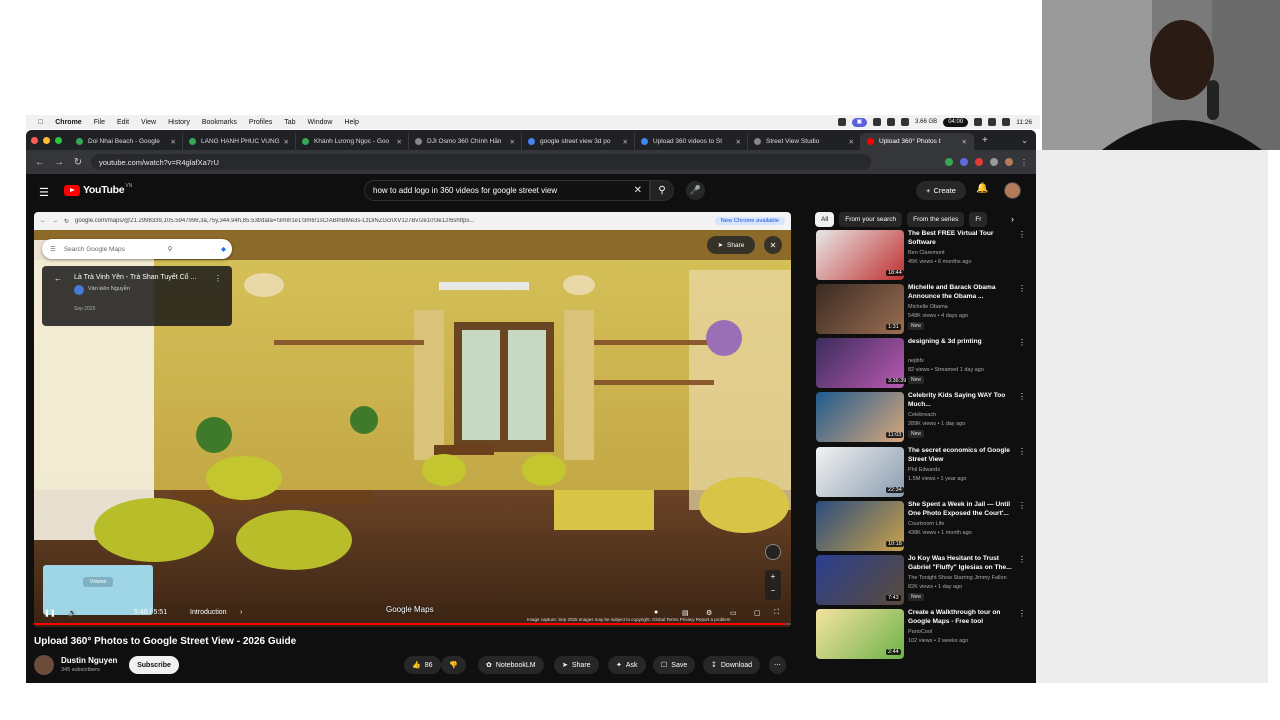  Describe the element at coordinates (891, 122) in the screenshot. I see `wifi-icon` at that location.